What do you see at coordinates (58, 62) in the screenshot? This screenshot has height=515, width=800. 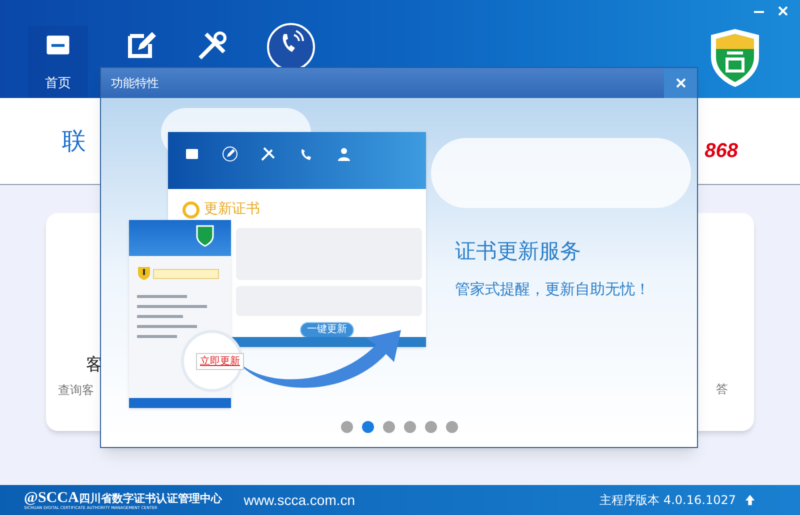 I see `home-tab: 首页` at bounding box center [58, 62].